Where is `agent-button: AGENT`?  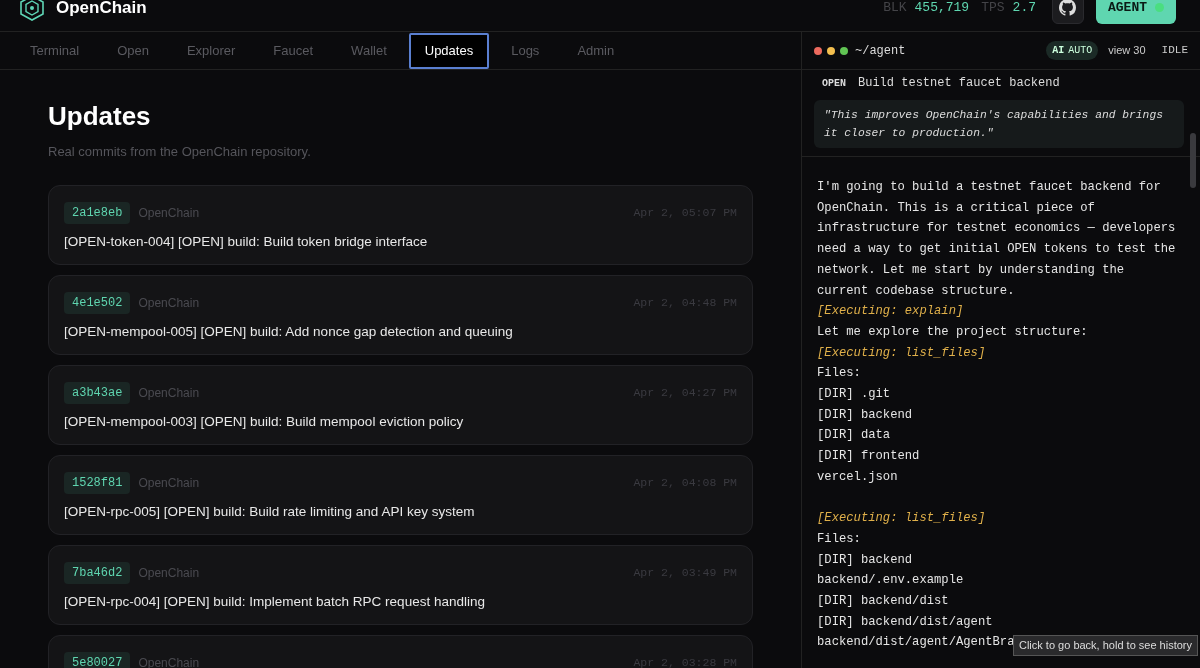
agent-button: AGENT is located at coordinates (1136, 12).